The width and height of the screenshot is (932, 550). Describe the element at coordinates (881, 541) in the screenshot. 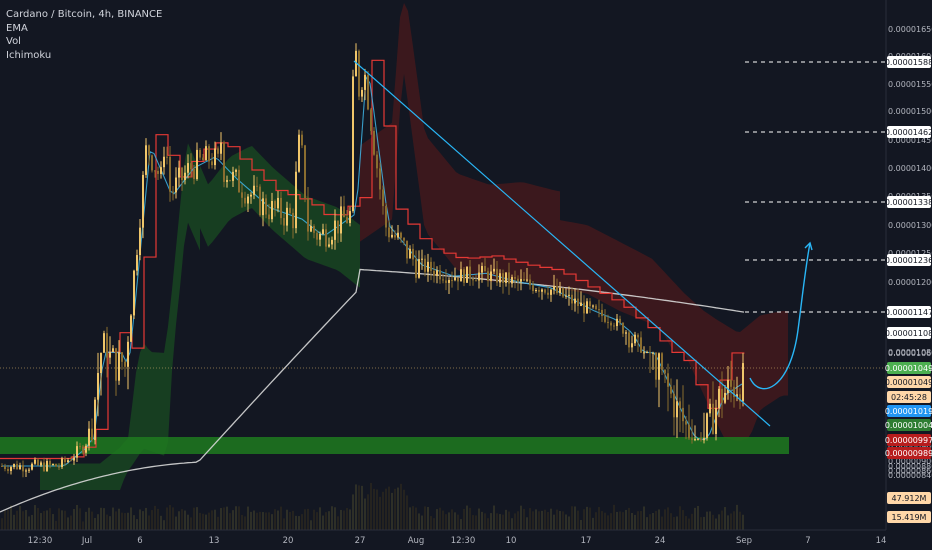

I see `time-tick-label: 14` at that location.